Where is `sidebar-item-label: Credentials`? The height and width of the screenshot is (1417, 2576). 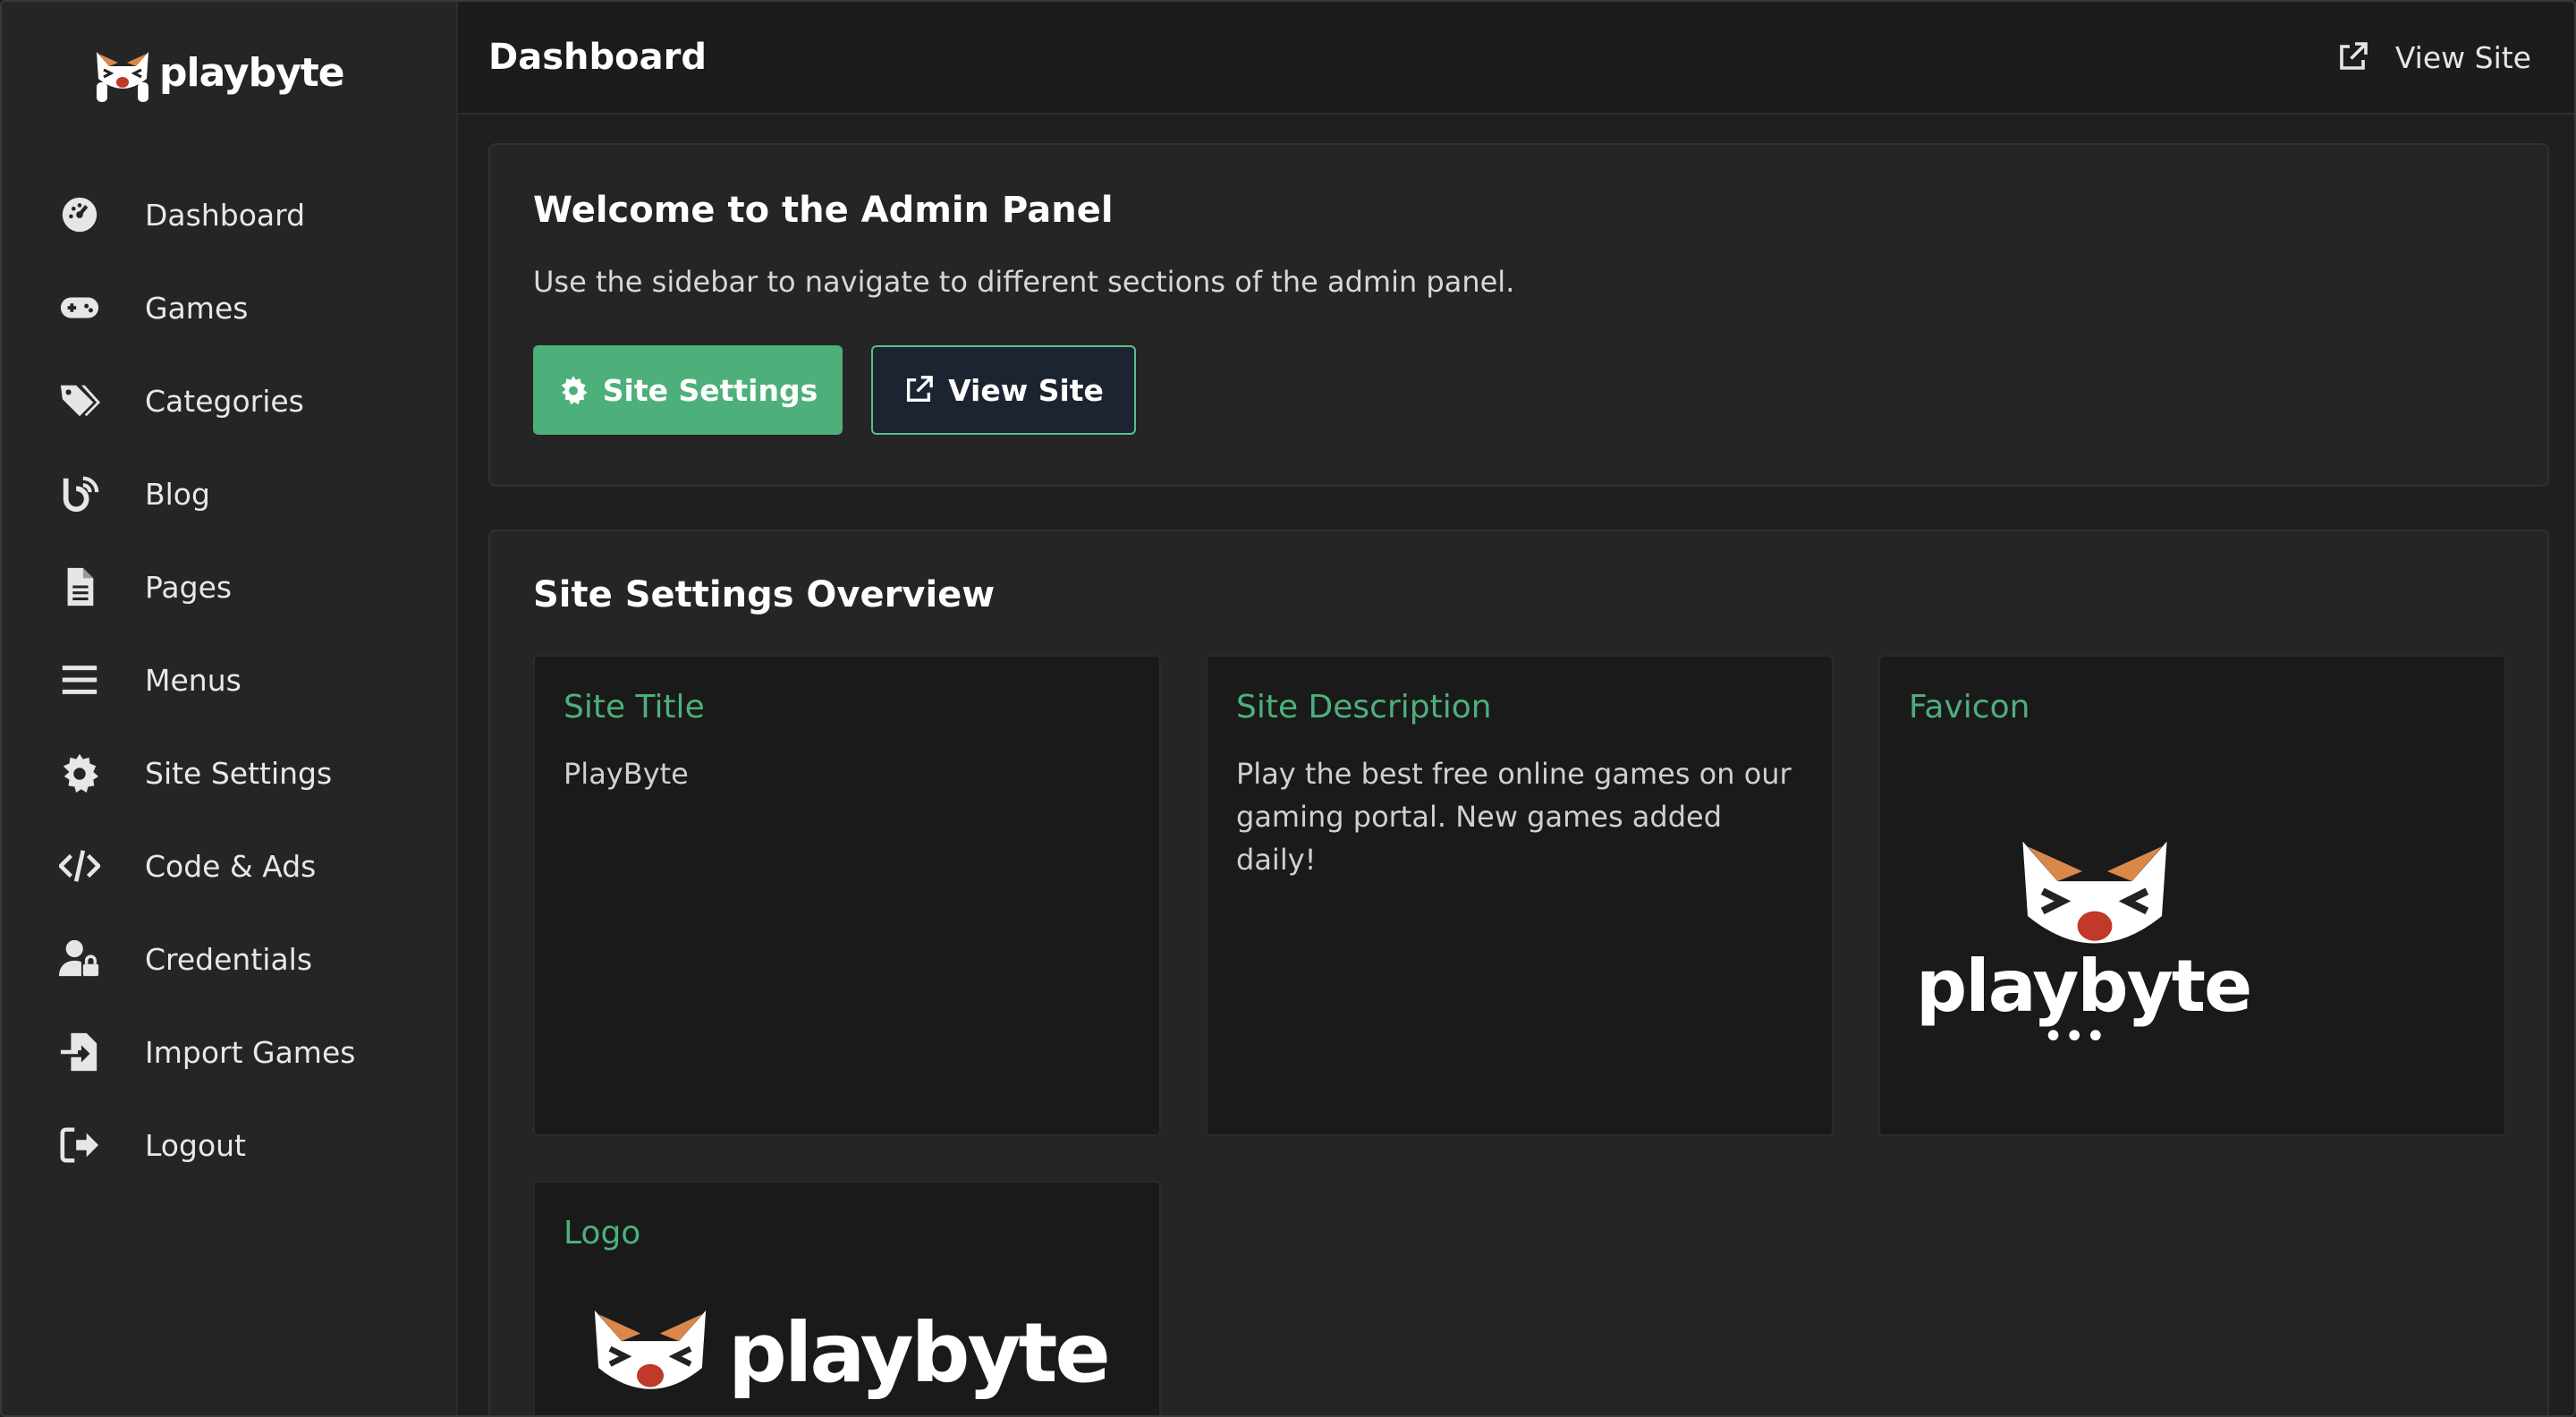
sidebar-item-label: Credentials is located at coordinates (229, 959).